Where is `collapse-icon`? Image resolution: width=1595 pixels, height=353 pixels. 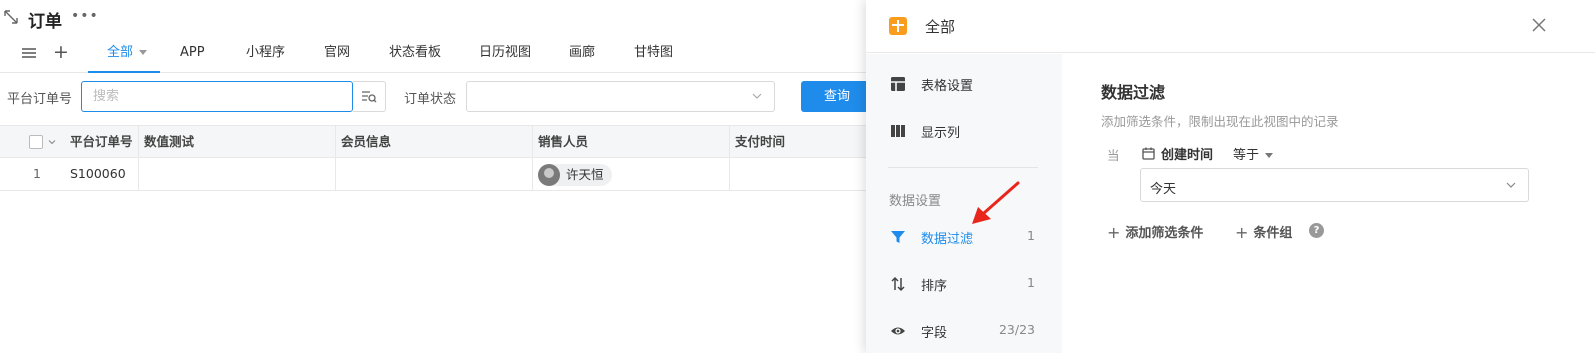 collapse-icon is located at coordinates (11, 17).